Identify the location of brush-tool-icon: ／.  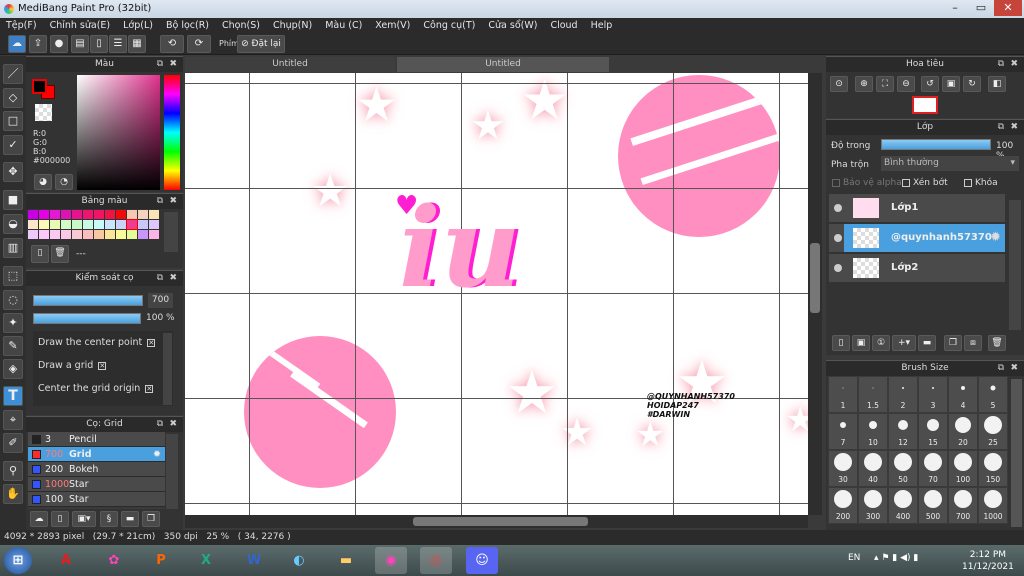
(13, 74).